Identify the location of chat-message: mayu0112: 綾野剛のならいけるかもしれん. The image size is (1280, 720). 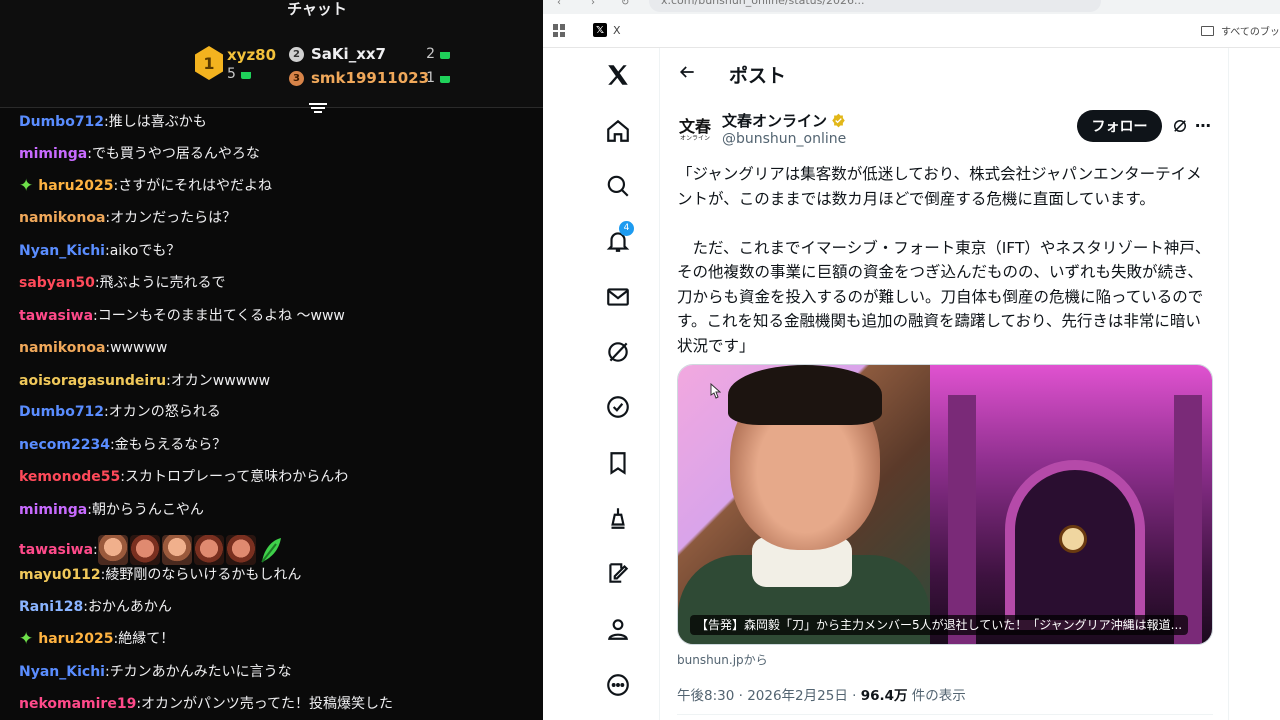
(160, 575).